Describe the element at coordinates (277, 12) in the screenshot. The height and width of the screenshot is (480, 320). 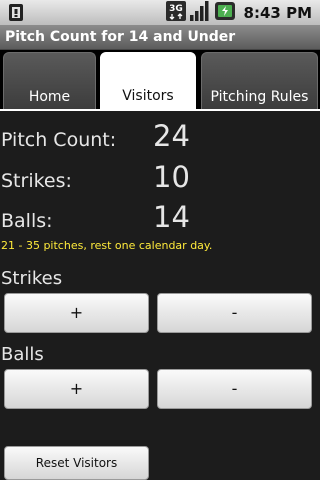
I see `clock: 8:43 PM` at that location.